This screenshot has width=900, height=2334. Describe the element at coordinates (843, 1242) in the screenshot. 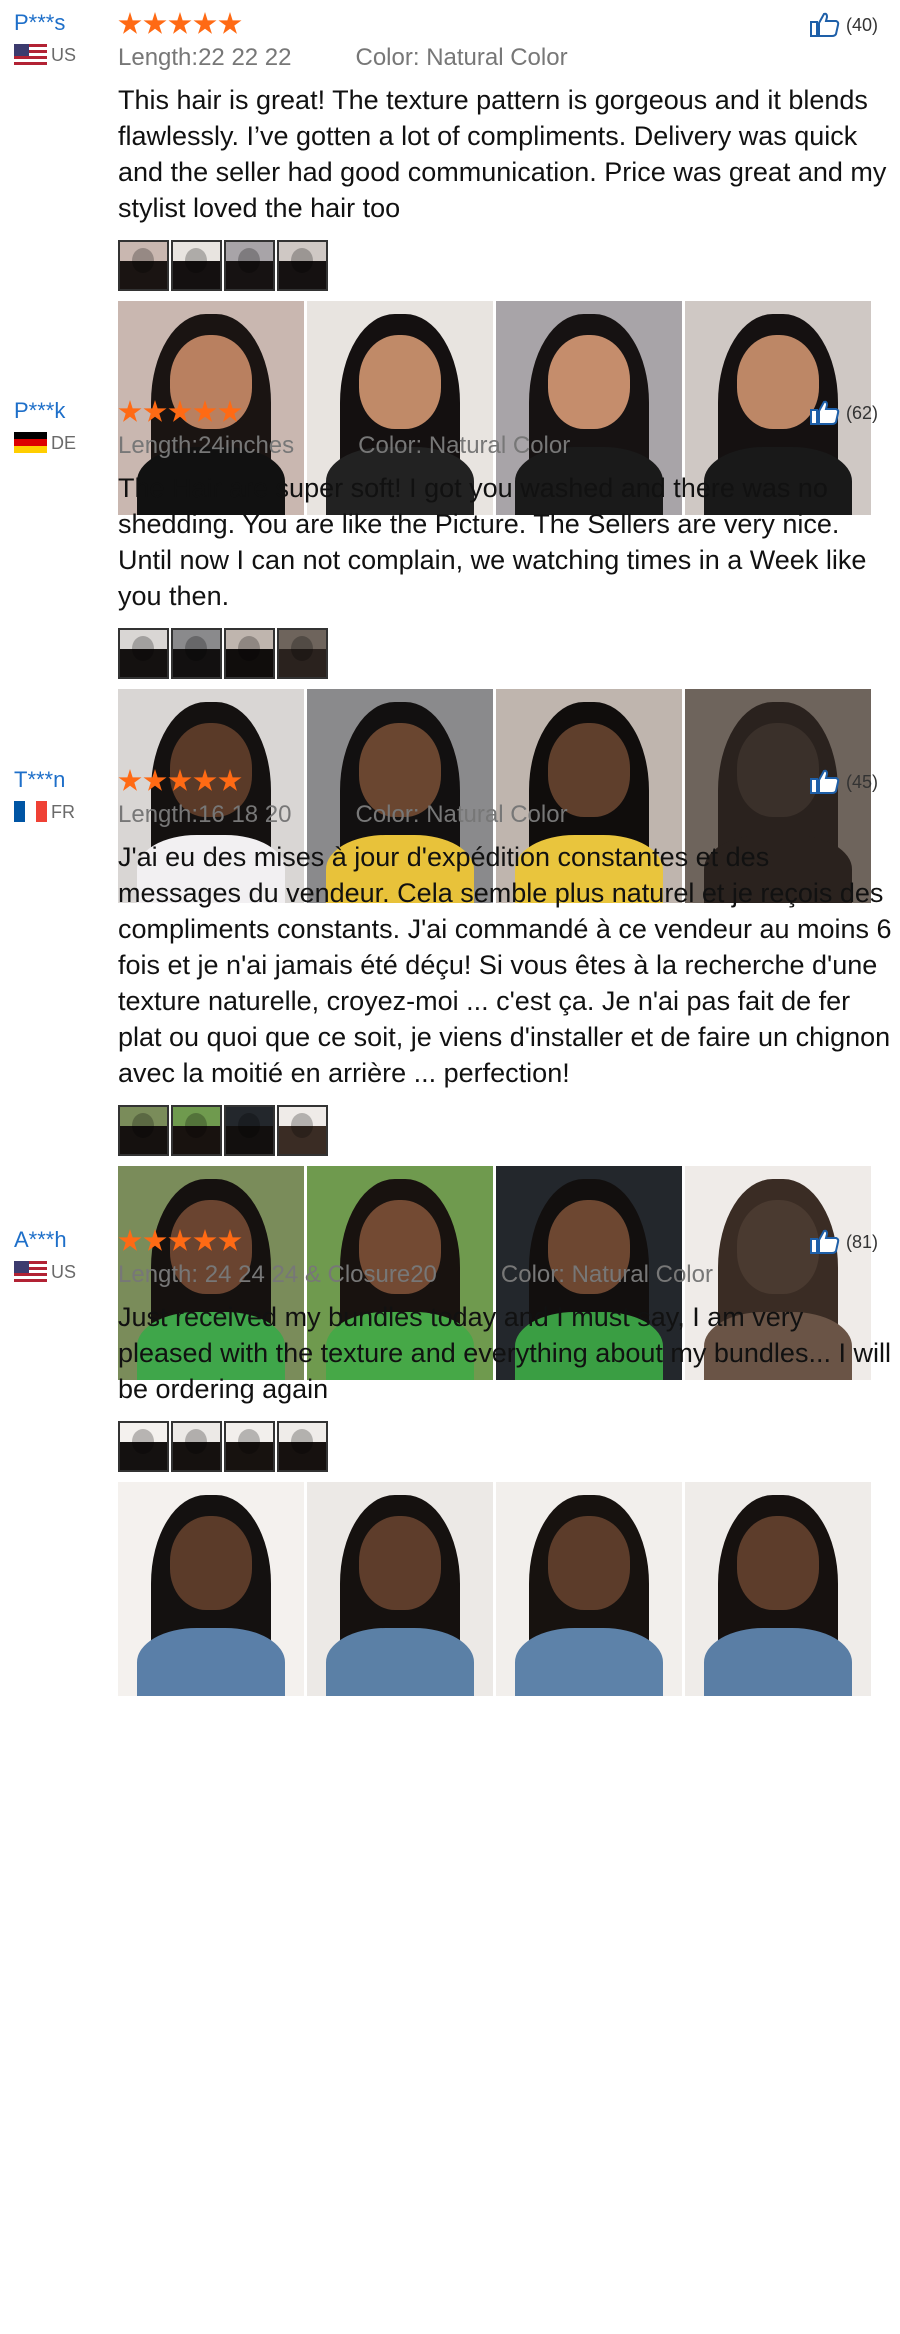

I see `helpful-button: (81)` at that location.